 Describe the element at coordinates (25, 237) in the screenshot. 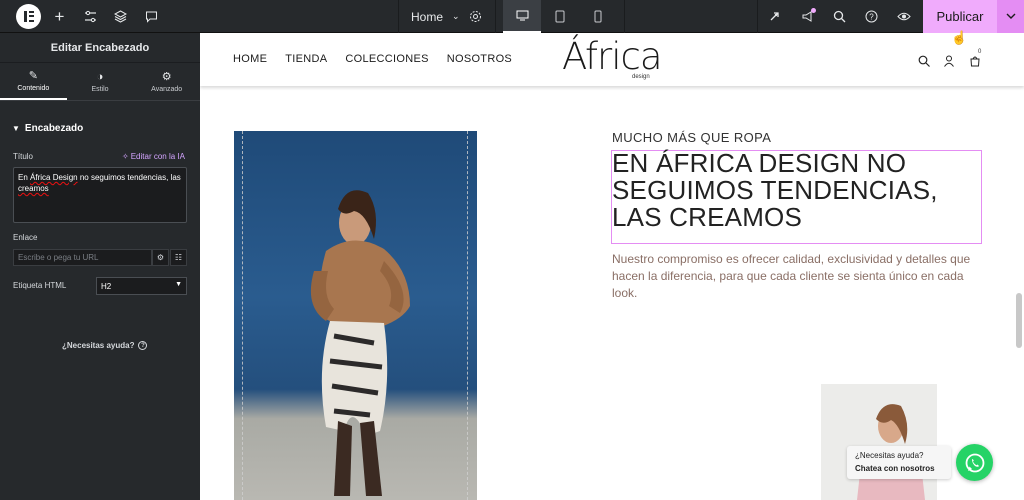

I see `link-field-label: Enlace` at that location.